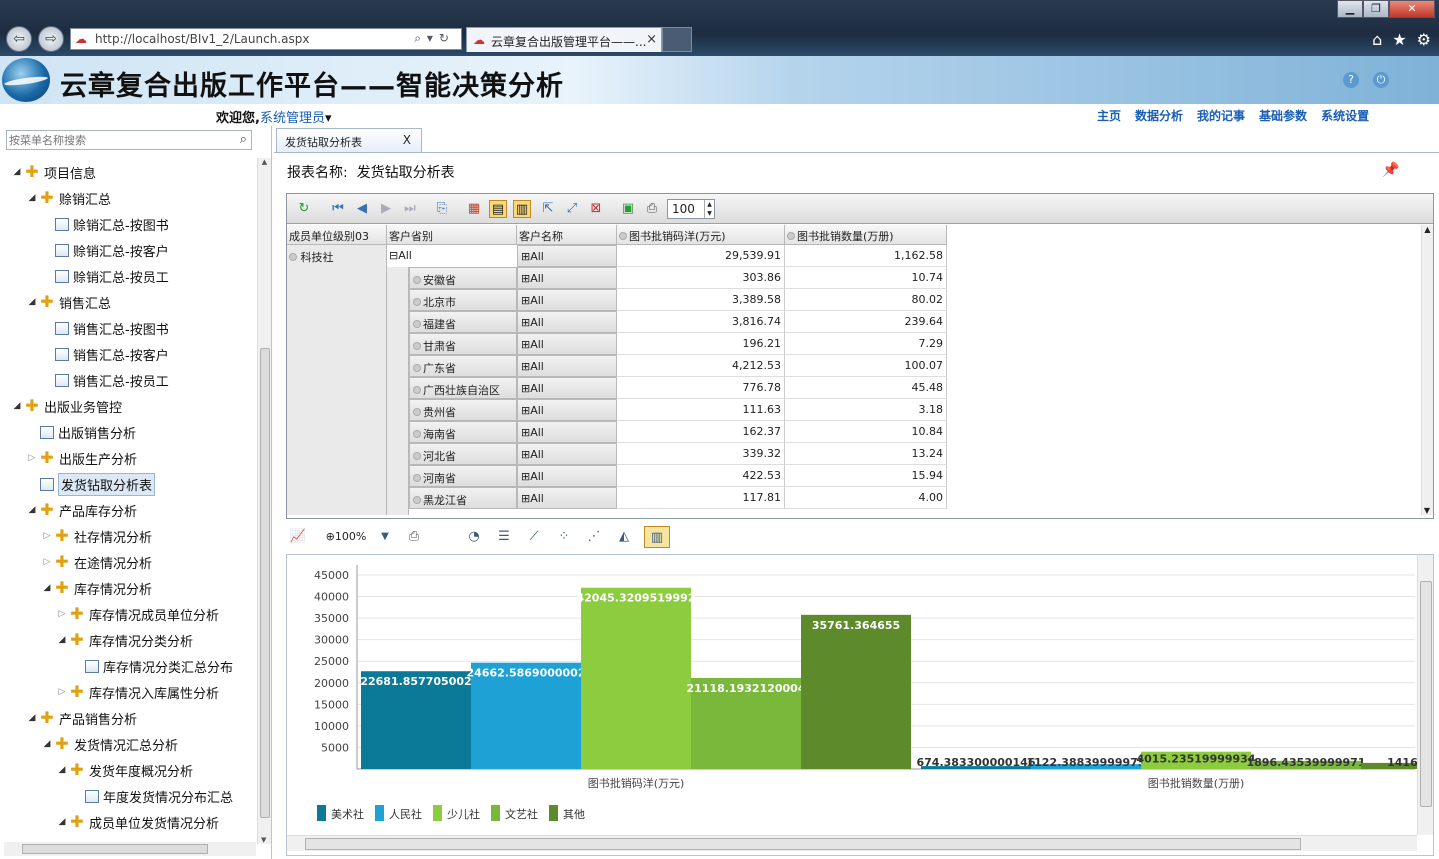 The height and width of the screenshot is (859, 1439). I want to click on nav-my-notes: 我的记事, so click(1221, 115).